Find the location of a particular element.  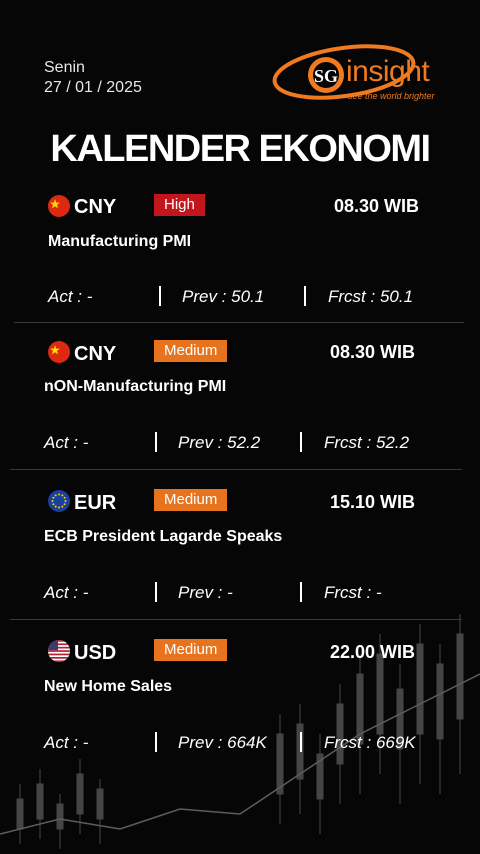

impact-badge: High is located at coordinates (179, 205).